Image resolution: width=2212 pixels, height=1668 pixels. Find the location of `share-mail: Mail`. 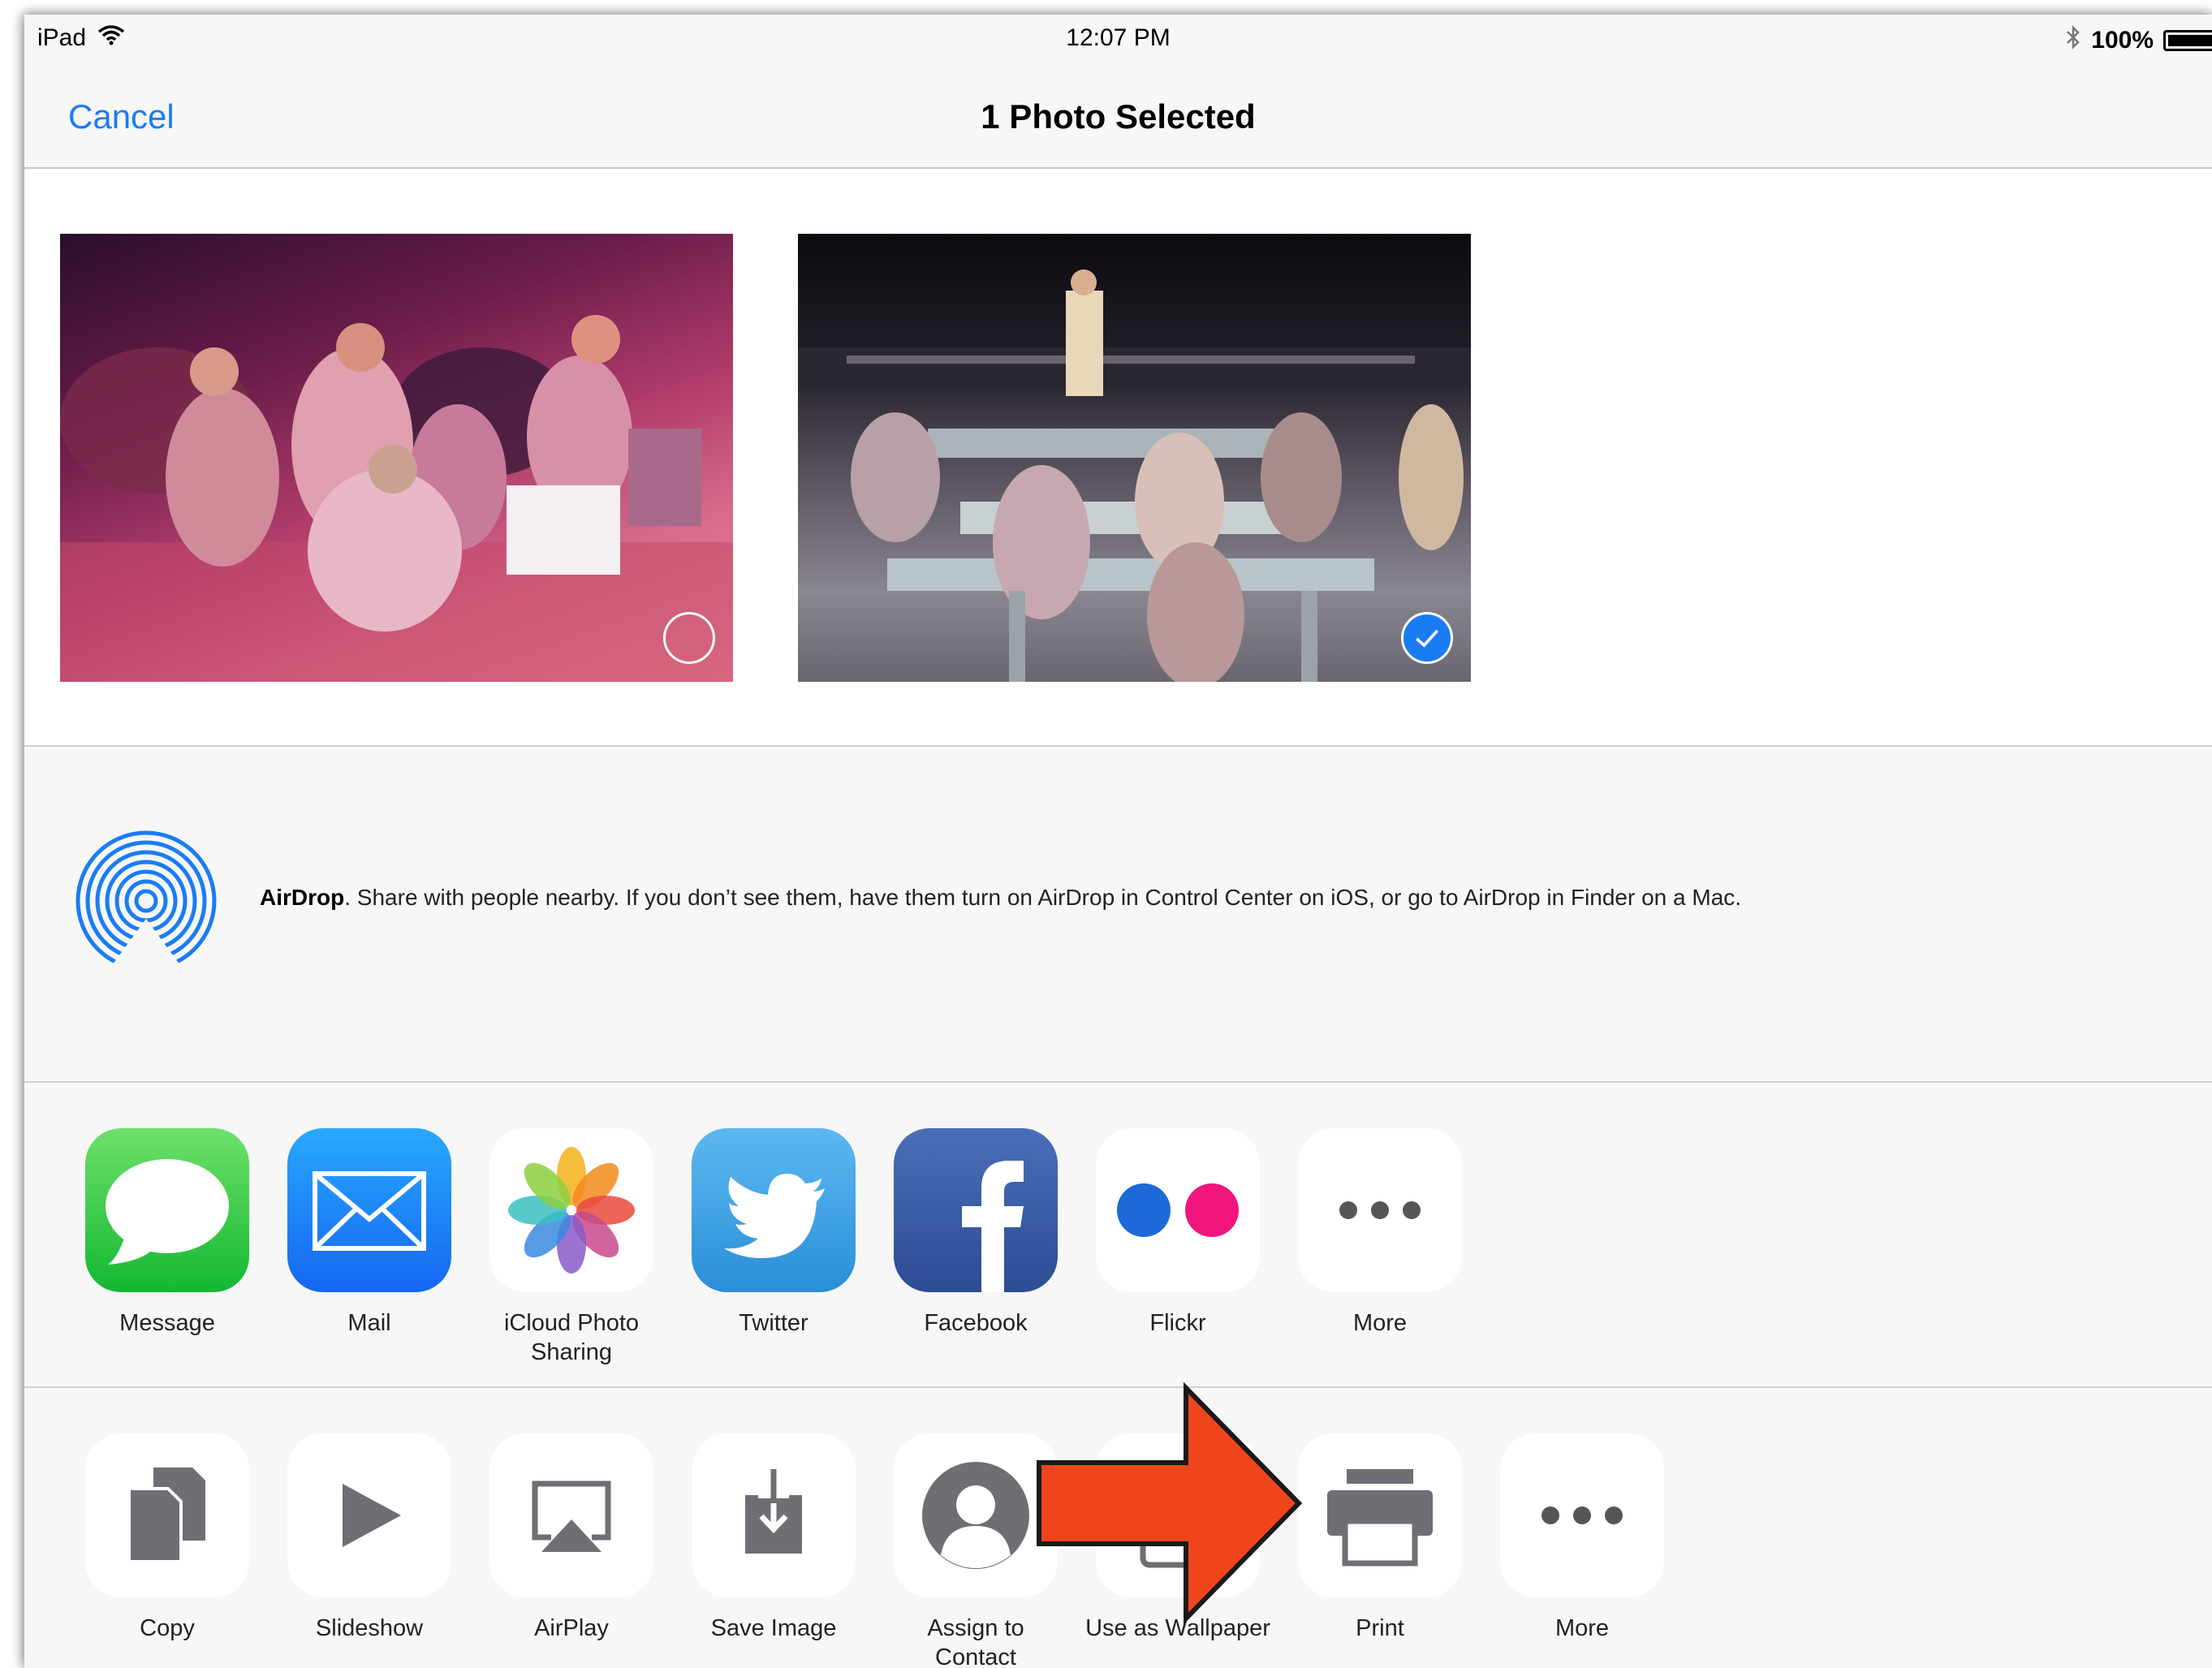

share-mail: Mail is located at coordinates (369, 1233).